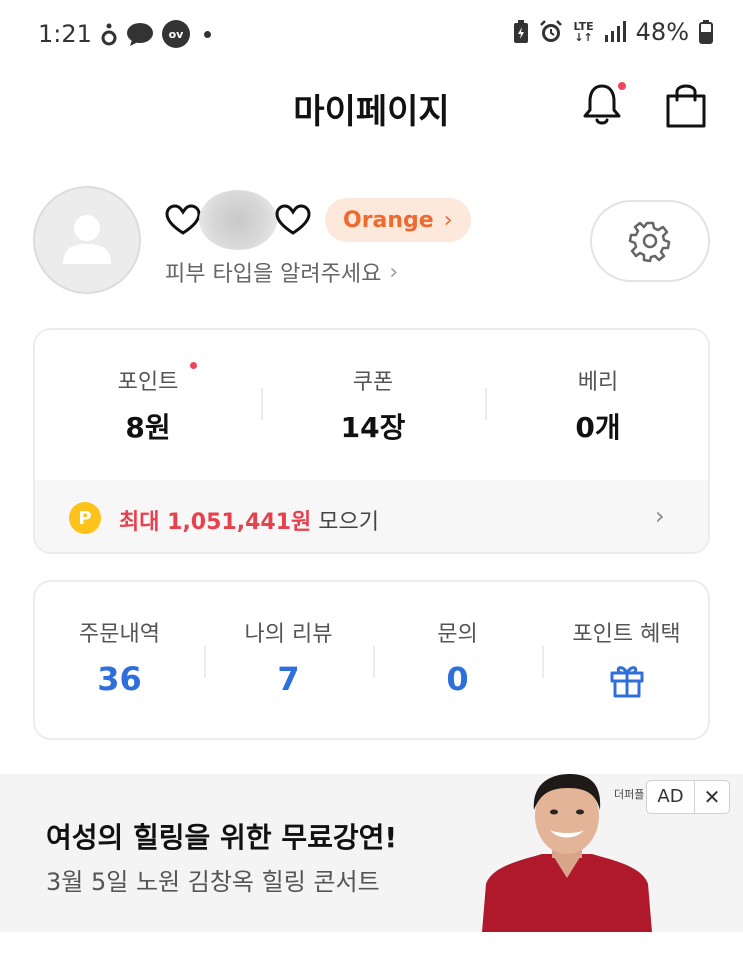 The width and height of the screenshot is (743, 972). I want to click on coupons-stat: 쿠폰 14장, so click(373, 405).